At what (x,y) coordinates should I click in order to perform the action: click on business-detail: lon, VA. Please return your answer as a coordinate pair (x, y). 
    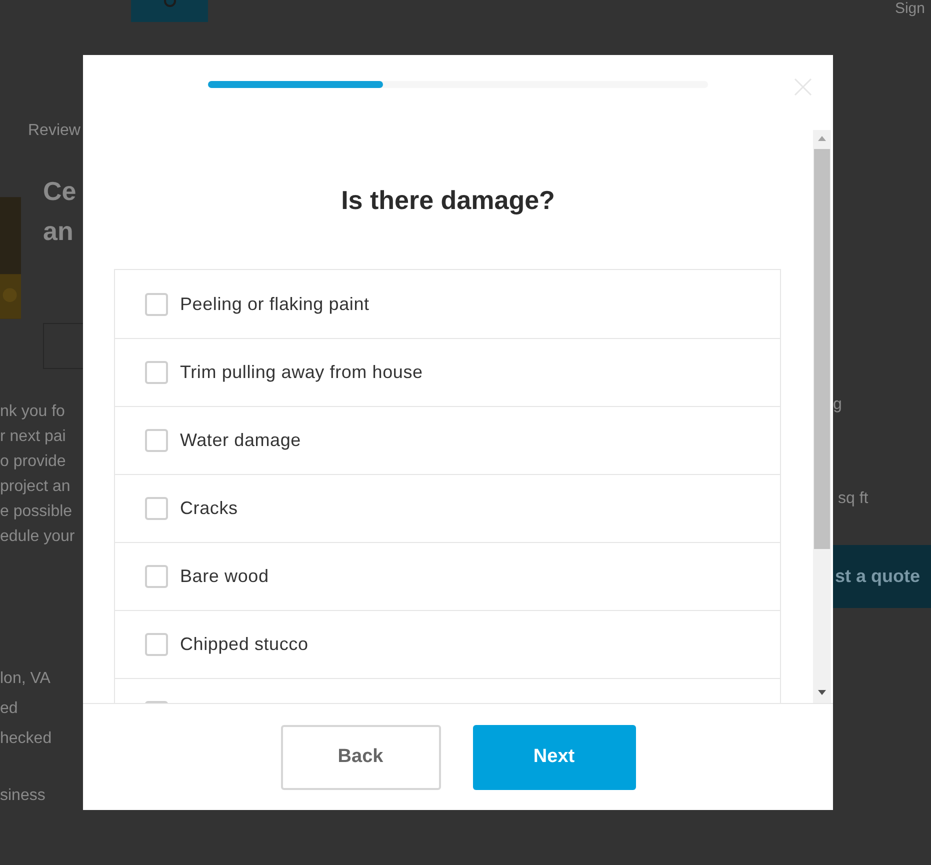
    Looking at the image, I should click on (26, 679).